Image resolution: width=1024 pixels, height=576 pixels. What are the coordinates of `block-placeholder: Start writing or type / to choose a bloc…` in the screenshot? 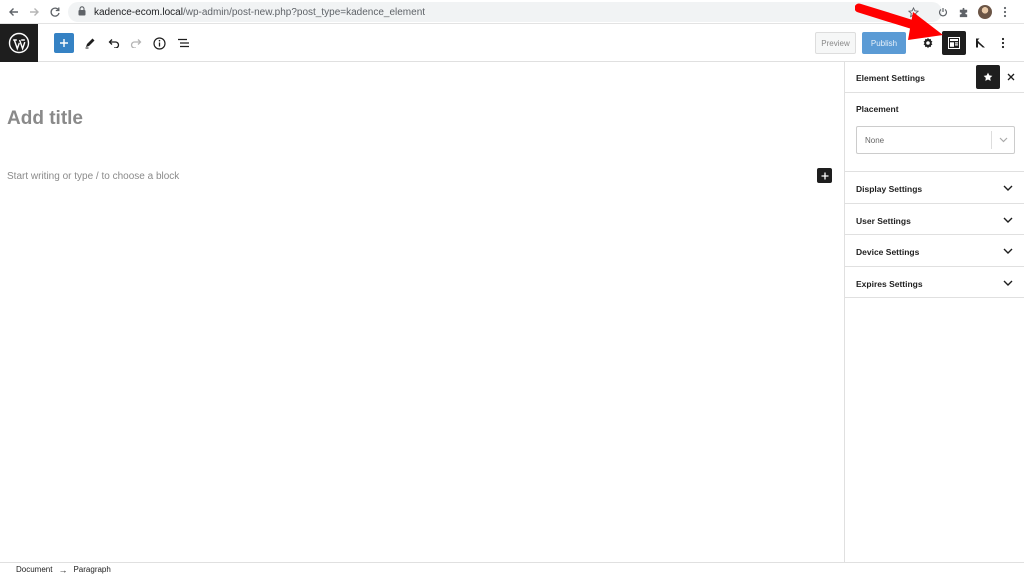 It's located at (93, 176).